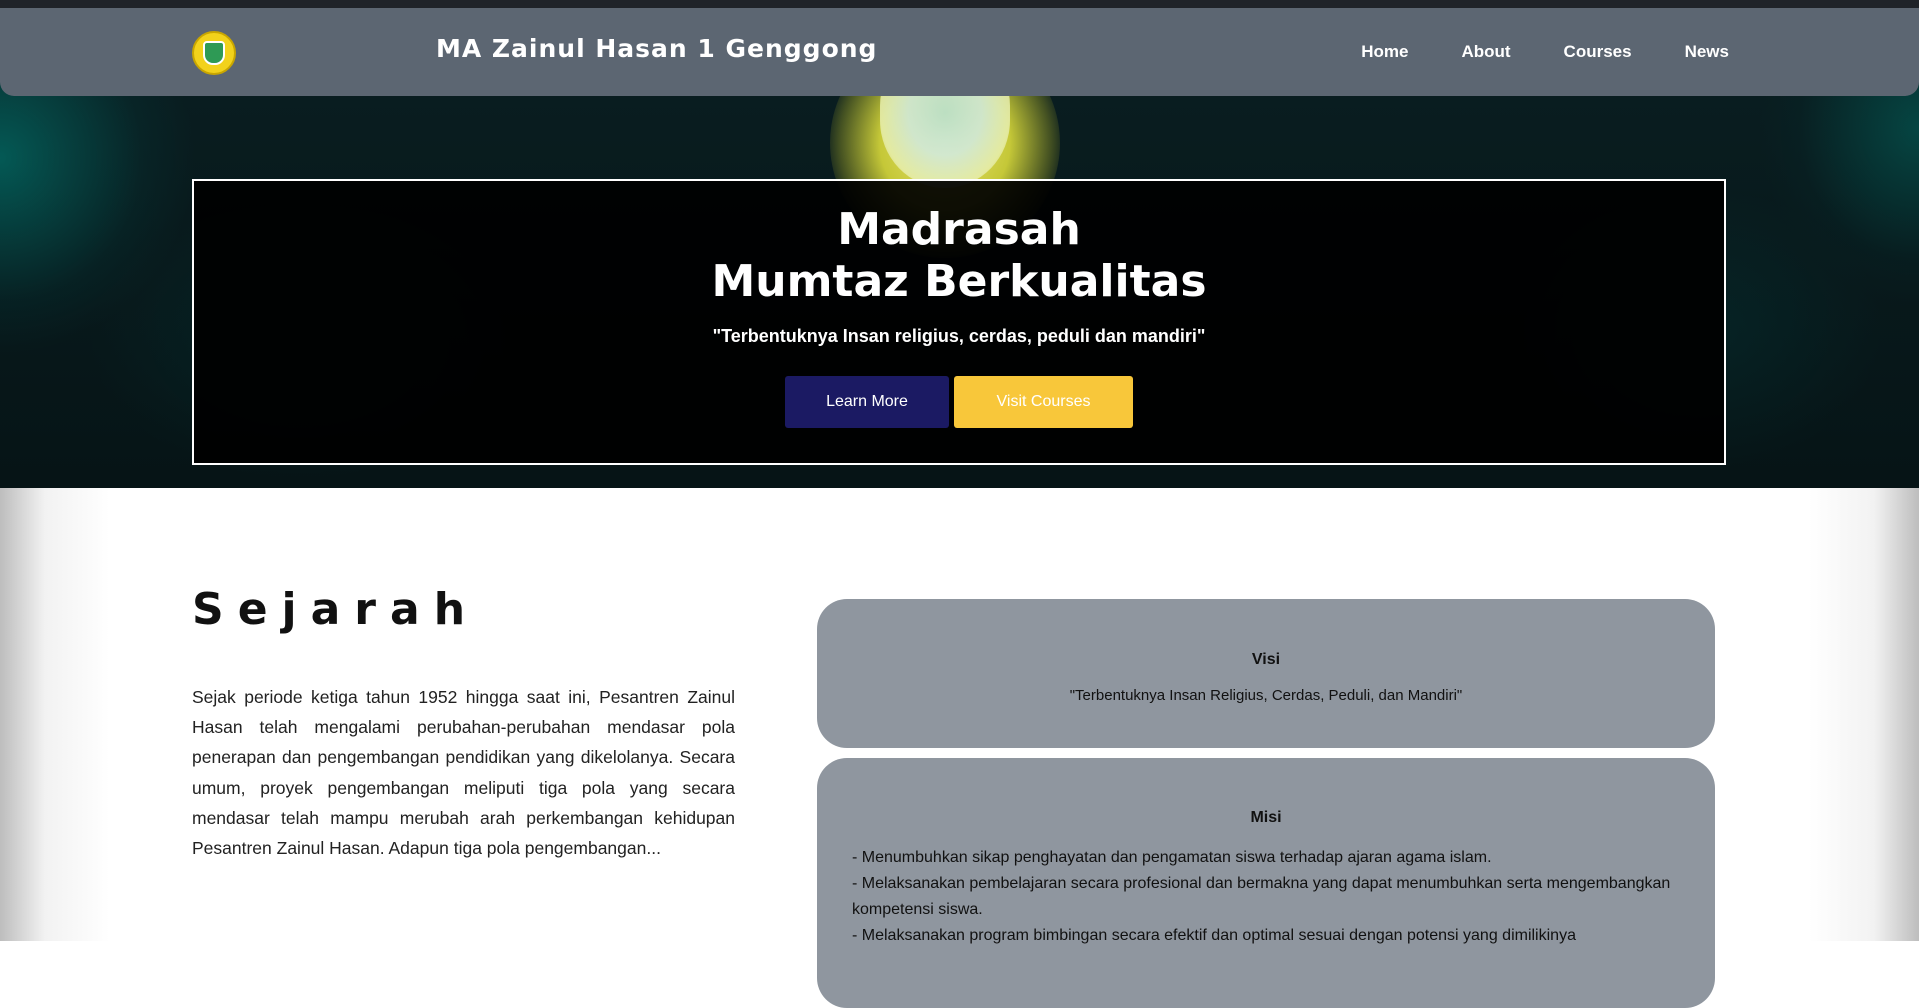 This screenshot has width=1919, height=1008. I want to click on misi-heading: Misi, so click(1266, 817).